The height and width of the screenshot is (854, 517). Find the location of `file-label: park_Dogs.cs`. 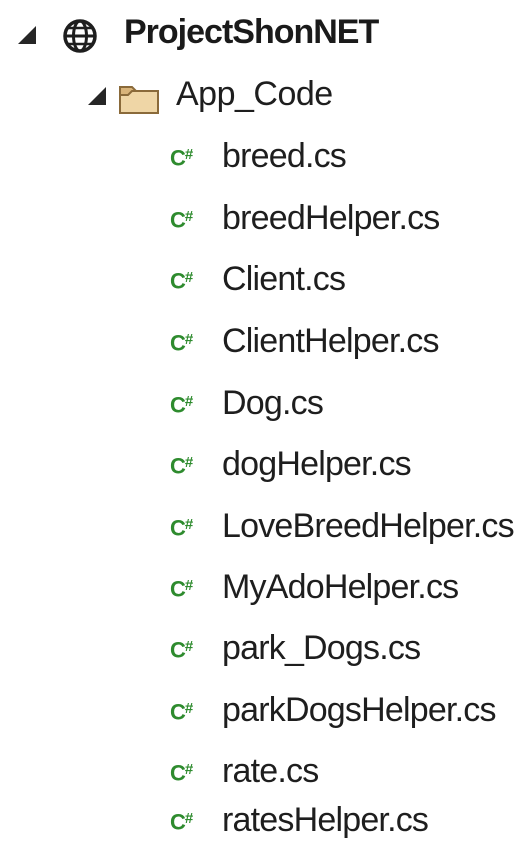

file-label: park_Dogs.cs is located at coordinates (321, 648).